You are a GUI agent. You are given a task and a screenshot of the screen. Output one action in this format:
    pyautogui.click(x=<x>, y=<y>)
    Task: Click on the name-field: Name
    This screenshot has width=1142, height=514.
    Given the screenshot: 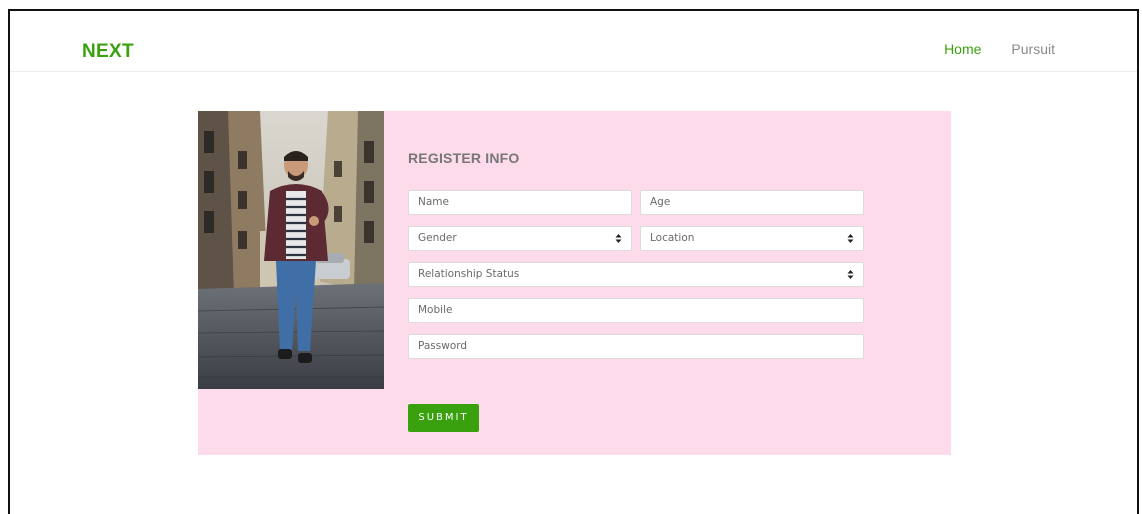 What is the action you would take?
    pyautogui.click(x=520, y=202)
    